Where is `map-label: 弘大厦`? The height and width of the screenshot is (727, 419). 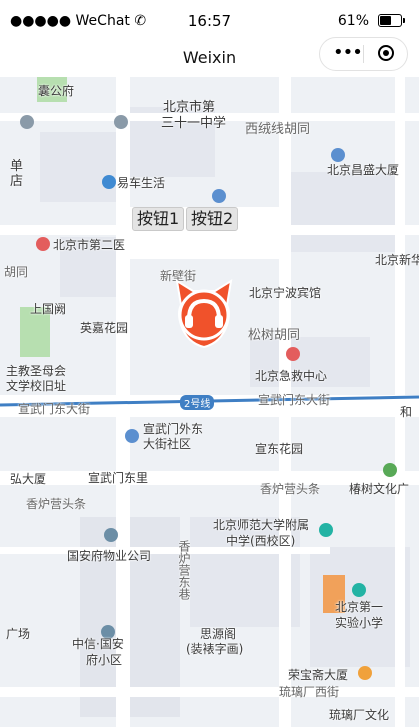
map-label: 弘大厦 is located at coordinates (28, 479).